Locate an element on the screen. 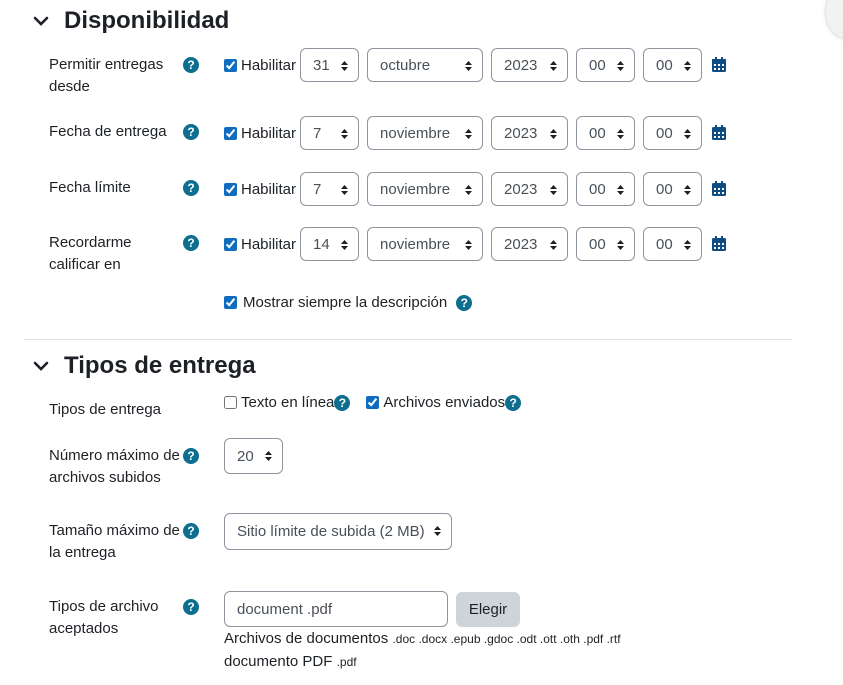 This screenshot has width=843, height=685. online-text-checkbox is located at coordinates (230, 402).